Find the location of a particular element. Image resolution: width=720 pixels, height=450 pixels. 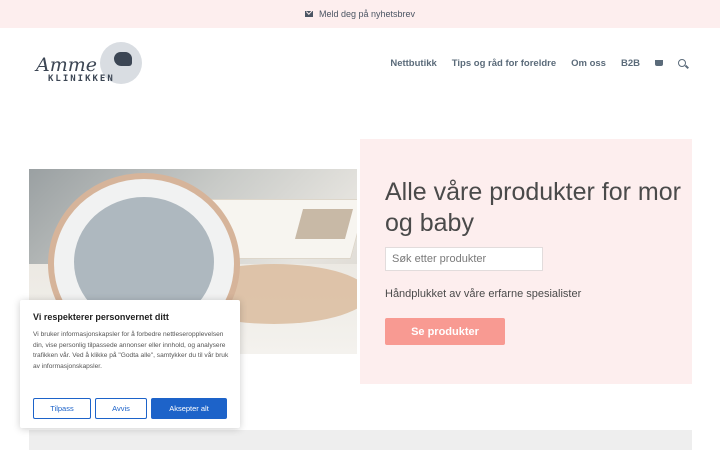

section-divider is located at coordinates (360, 440).